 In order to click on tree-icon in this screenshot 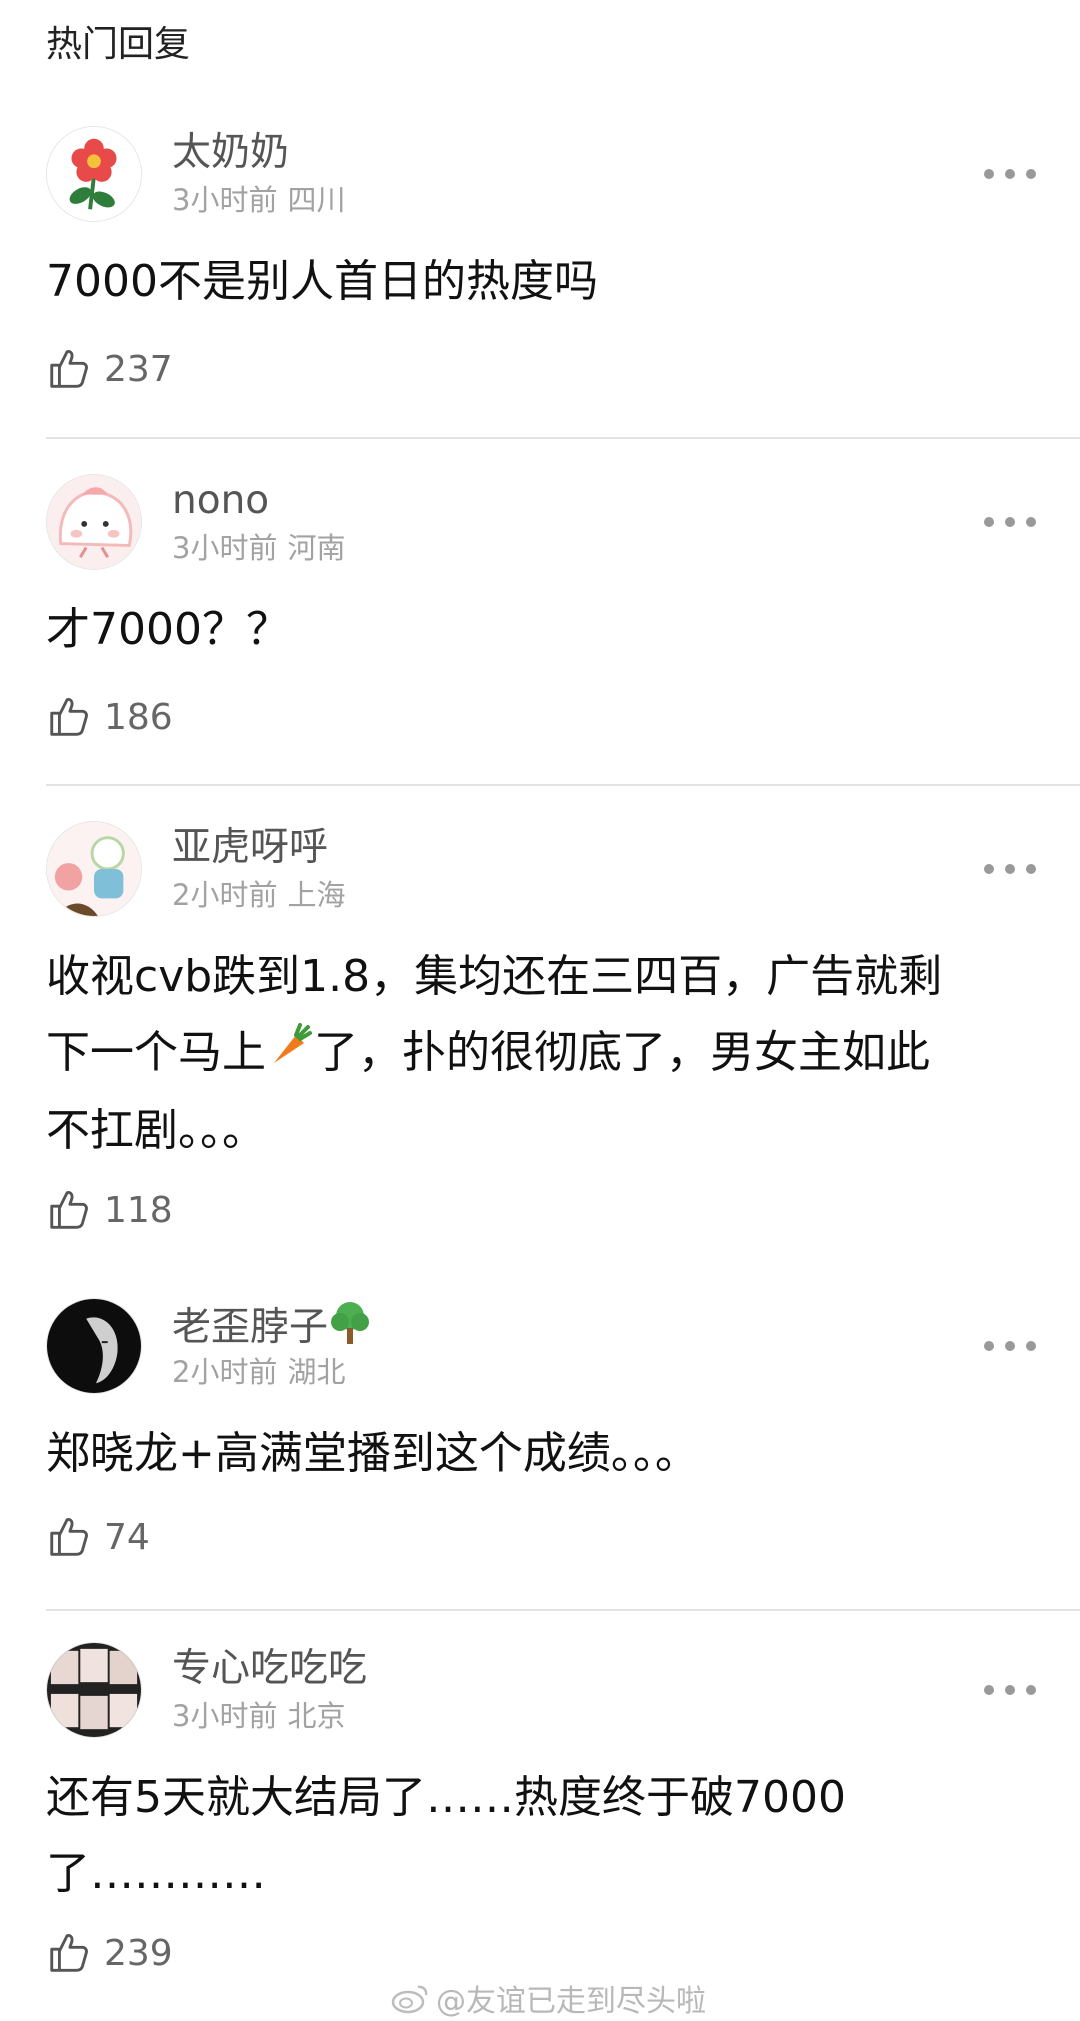, I will do `click(350, 1329)`.